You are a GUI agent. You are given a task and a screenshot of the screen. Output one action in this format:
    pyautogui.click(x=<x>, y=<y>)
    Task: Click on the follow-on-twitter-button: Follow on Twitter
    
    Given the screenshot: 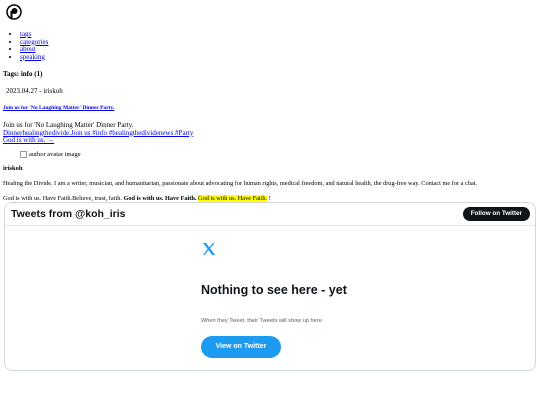 What is the action you would take?
    pyautogui.click(x=496, y=214)
    